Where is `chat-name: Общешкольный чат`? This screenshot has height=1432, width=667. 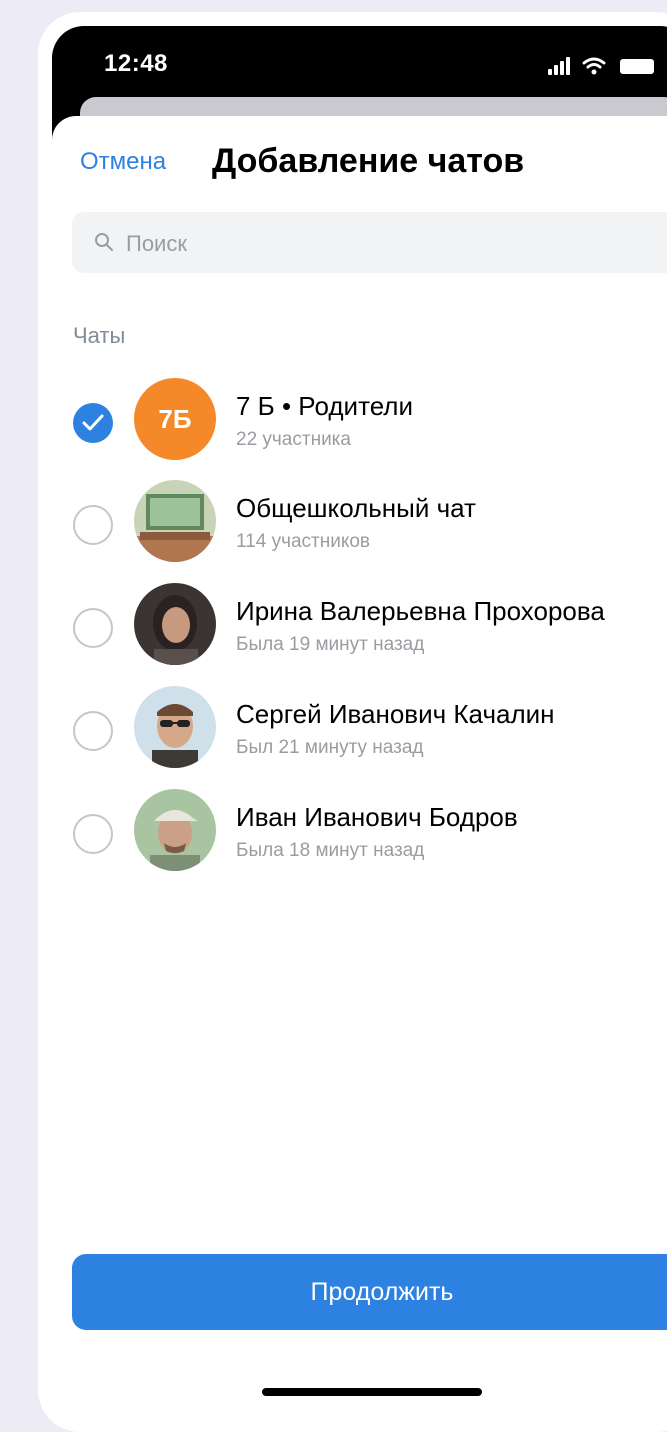
chat-name: Общешкольный чат is located at coordinates (356, 508).